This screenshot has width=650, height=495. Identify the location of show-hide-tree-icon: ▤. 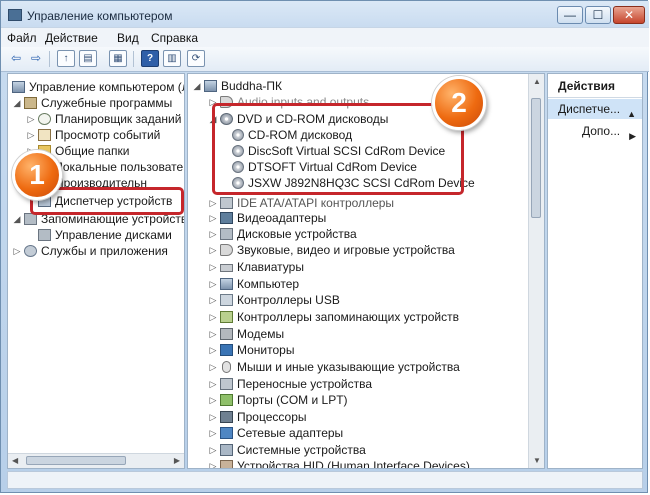
(88, 58).